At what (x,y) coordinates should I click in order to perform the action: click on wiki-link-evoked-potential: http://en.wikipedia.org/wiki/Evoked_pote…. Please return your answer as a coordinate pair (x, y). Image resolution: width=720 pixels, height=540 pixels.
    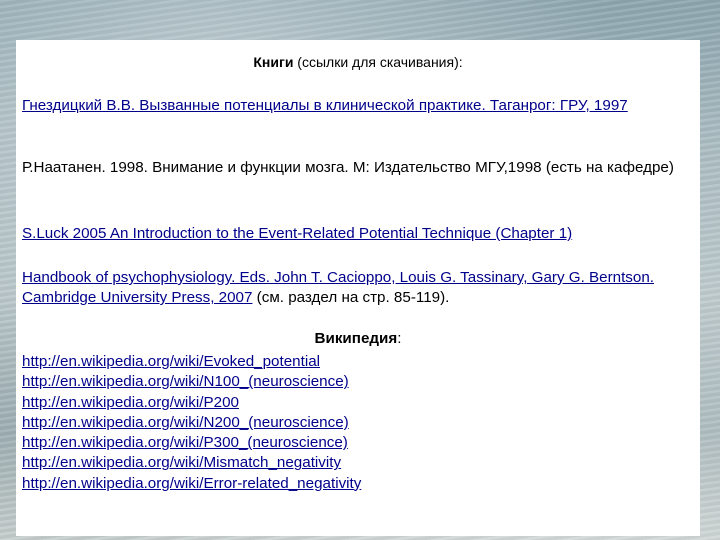
    Looking at the image, I should click on (358, 362).